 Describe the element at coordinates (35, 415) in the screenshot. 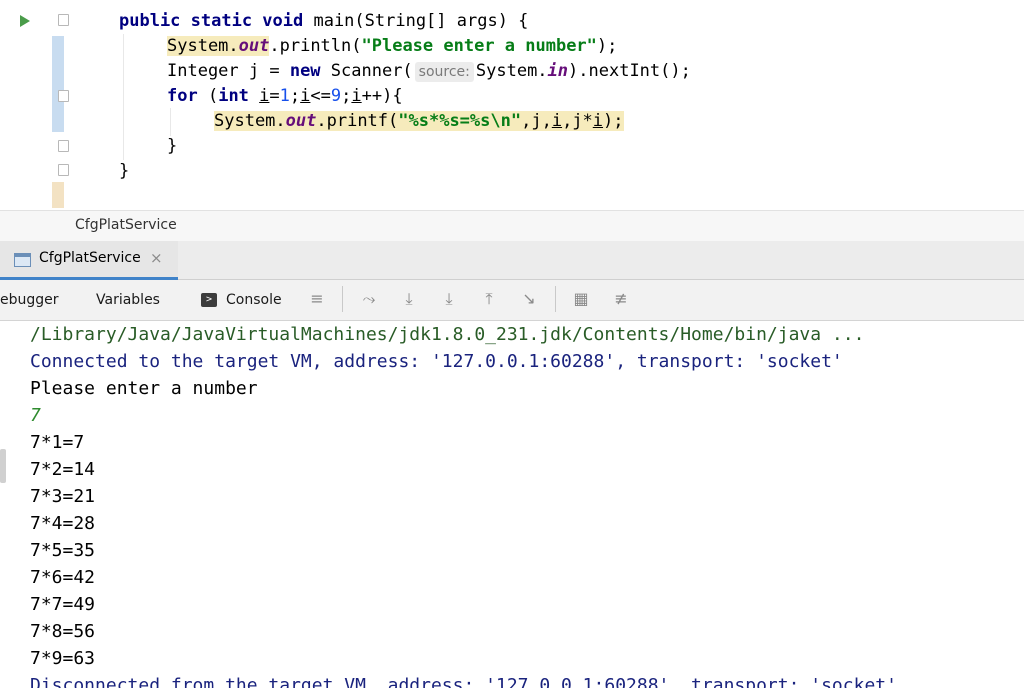

I see `console-line: 7` at that location.